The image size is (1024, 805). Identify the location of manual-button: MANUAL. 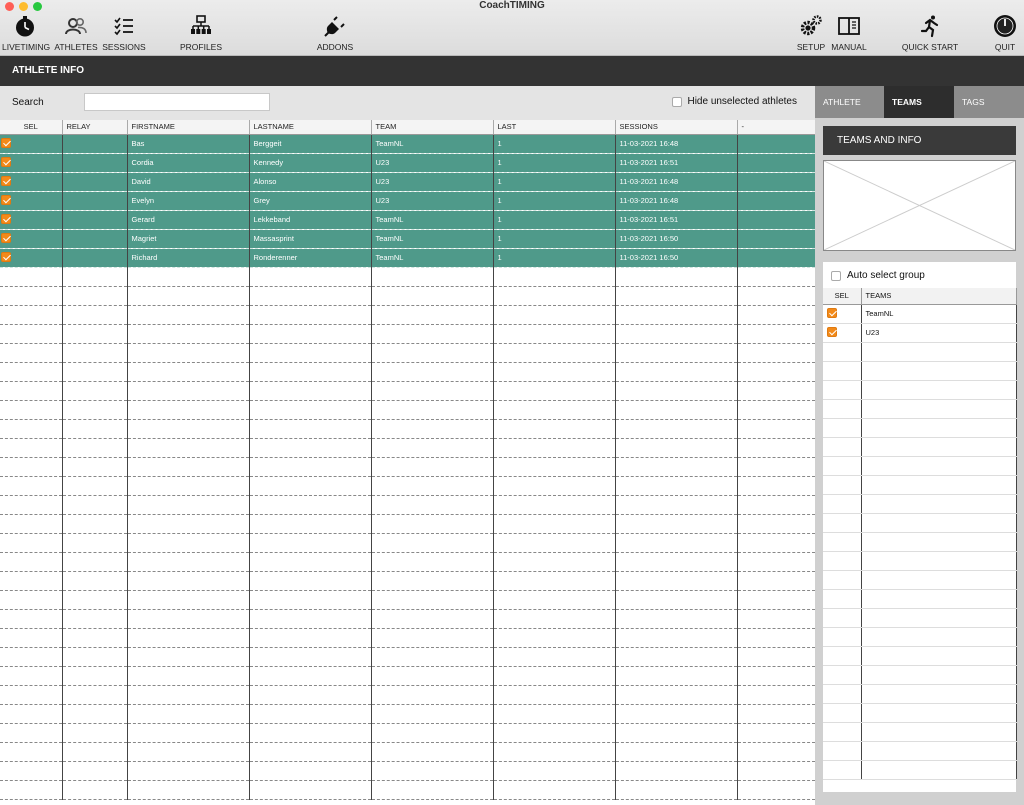
(849, 34).